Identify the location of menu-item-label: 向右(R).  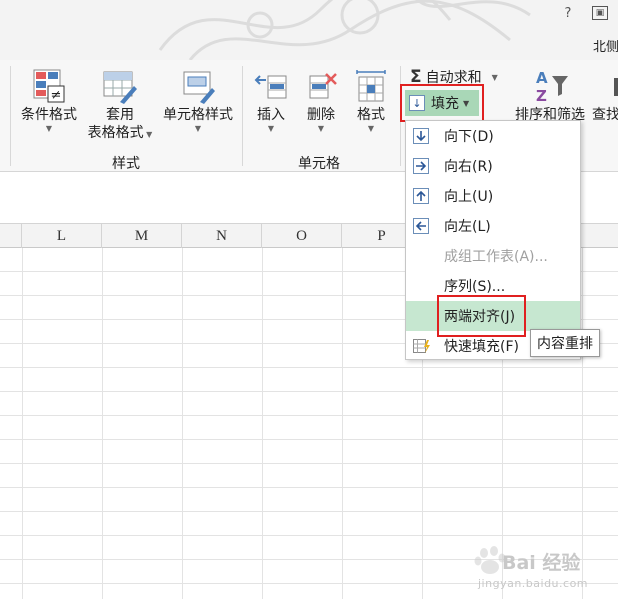
(468, 167).